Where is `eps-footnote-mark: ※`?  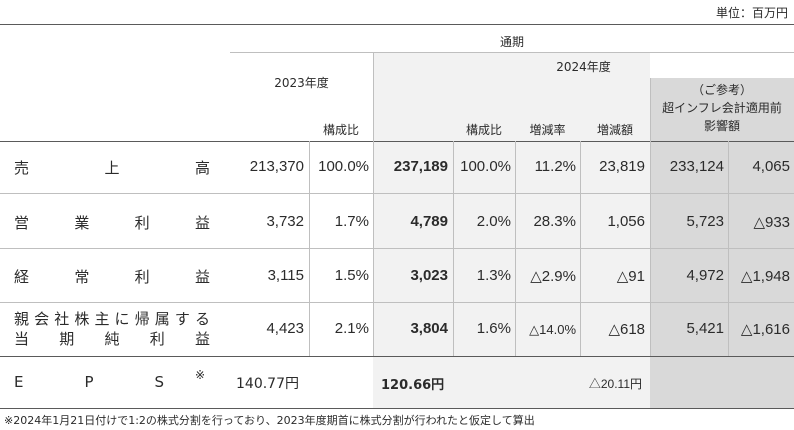
eps-footnote-mark: ※ is located at coordinates (200, 375).